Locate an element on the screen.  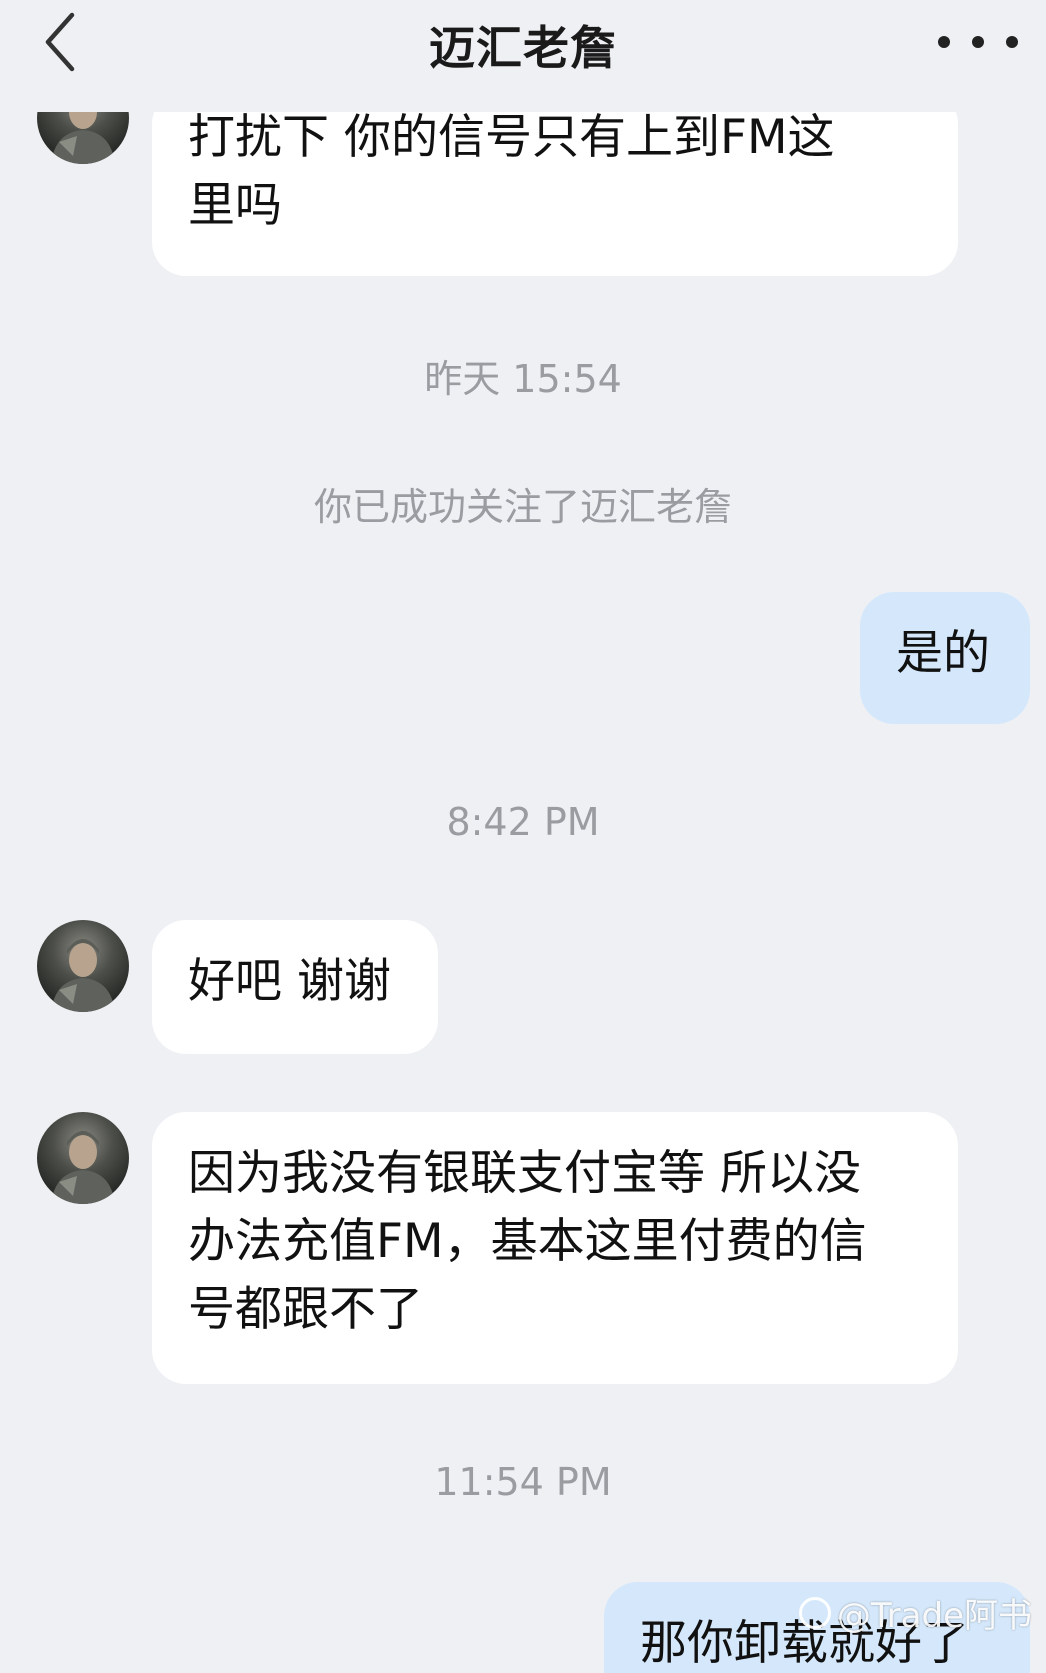
outgoing-message-bubble: 是的 is located at coordinates (945, 658).